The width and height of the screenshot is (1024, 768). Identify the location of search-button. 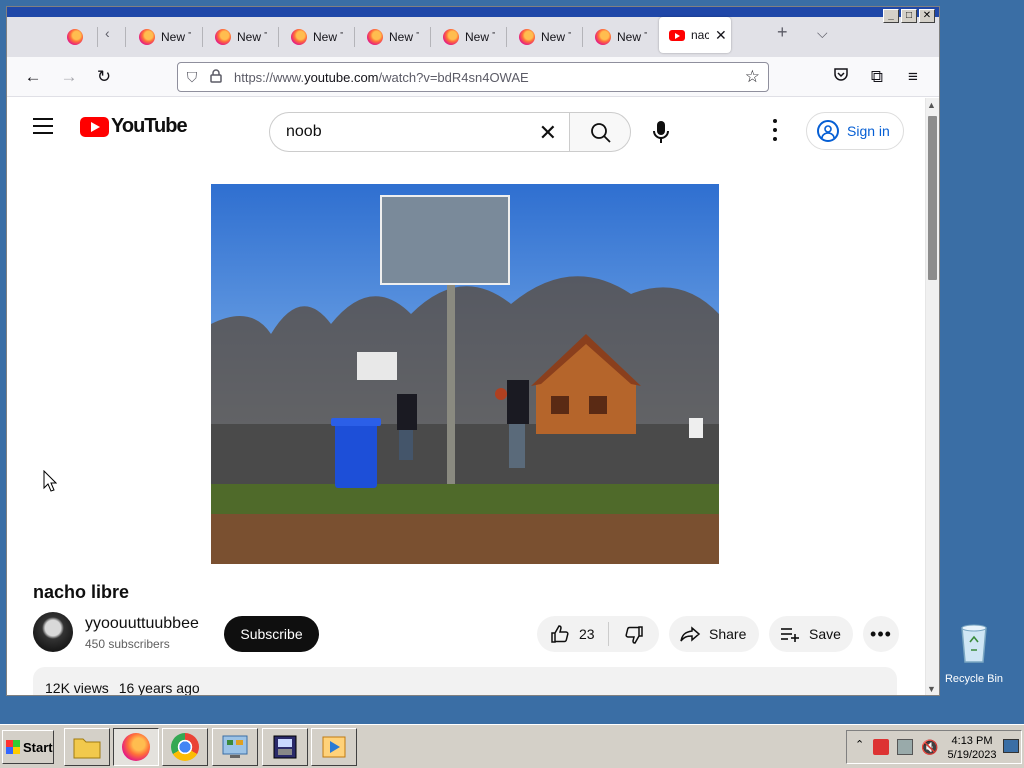
(600, 132).